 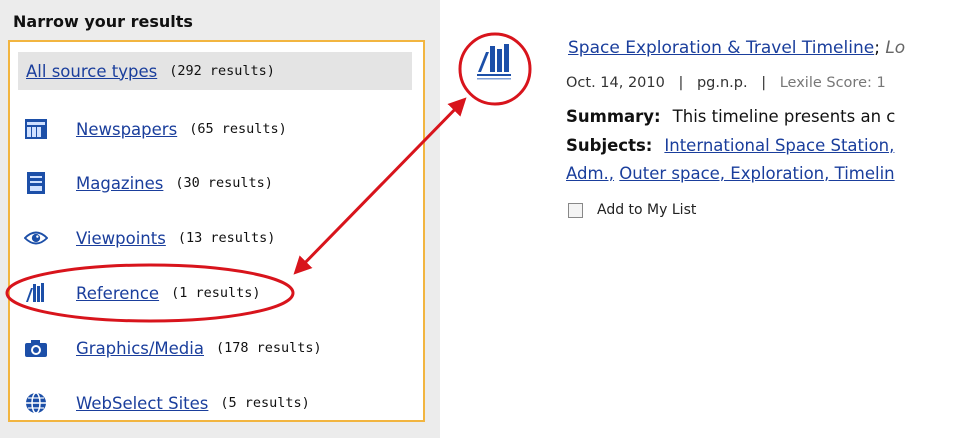 What do you see at coordinates (119, 183) in the screenshot?
I see `facet-label: Magazines` at bounding box center [119, 183].